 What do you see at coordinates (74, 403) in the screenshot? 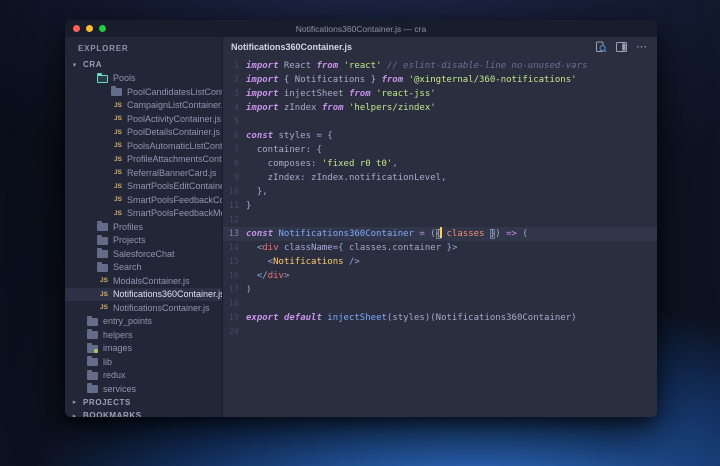
I see `chevron-icon: ▸` at bounding box center [74, 403].